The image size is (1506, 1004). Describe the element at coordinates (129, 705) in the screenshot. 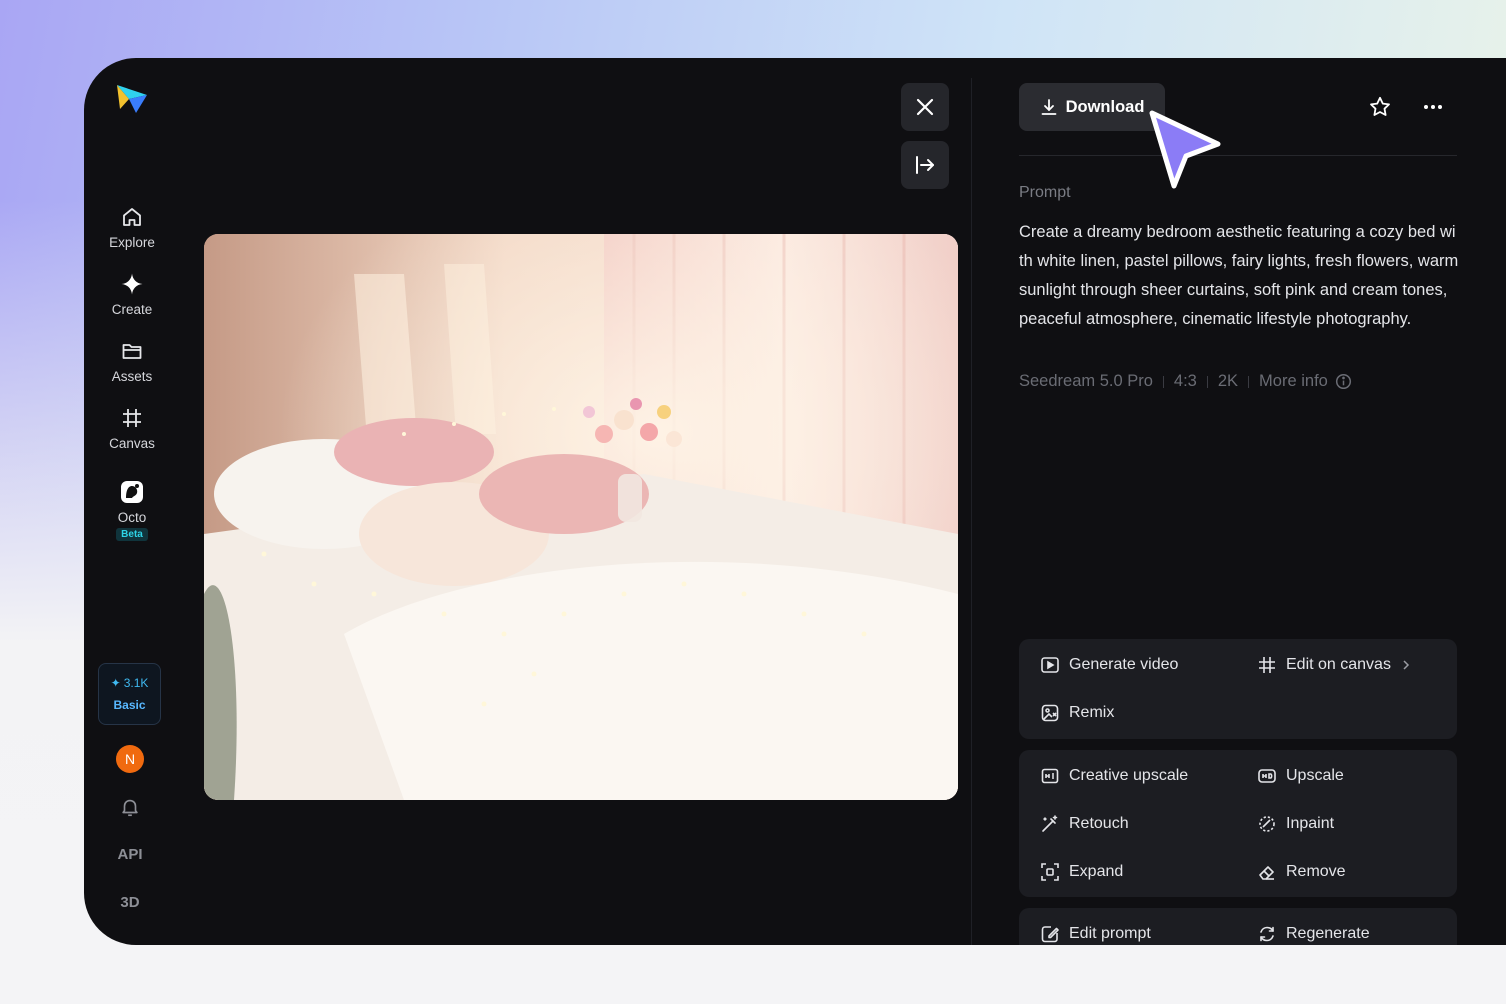

I see `plan-label: Basic` at that location.